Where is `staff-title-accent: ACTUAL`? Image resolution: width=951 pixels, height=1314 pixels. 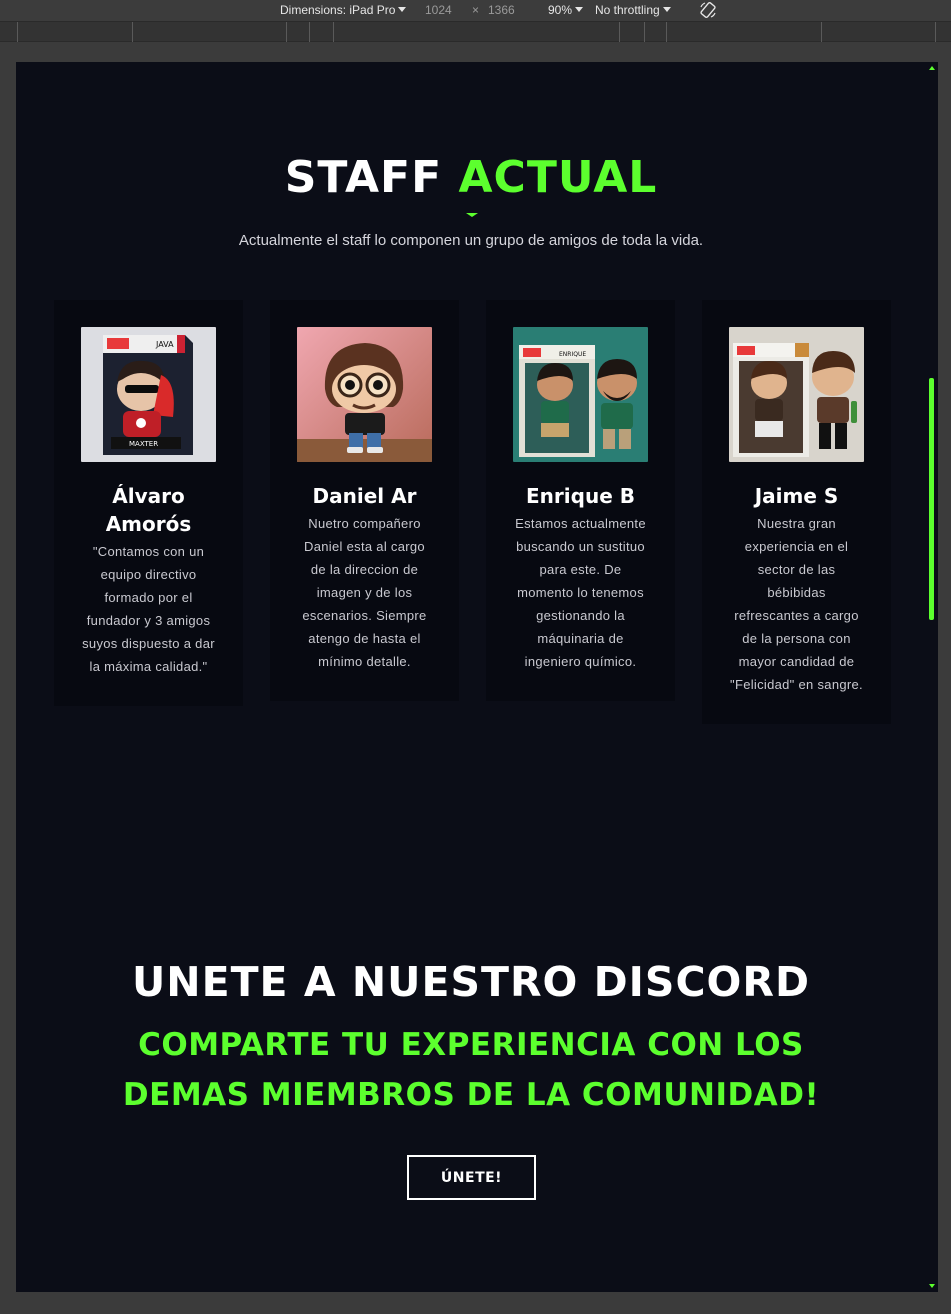
staff-title-accent: ACTUAL is located at coordinates (558, 177).